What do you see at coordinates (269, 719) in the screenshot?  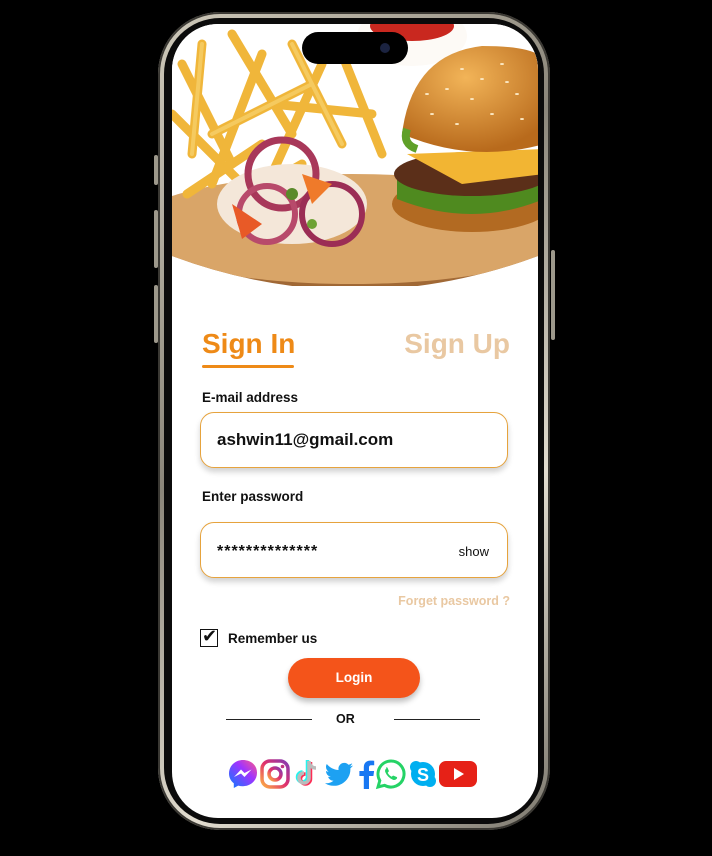 I see `divider-left` at bounding box center [269, 719].